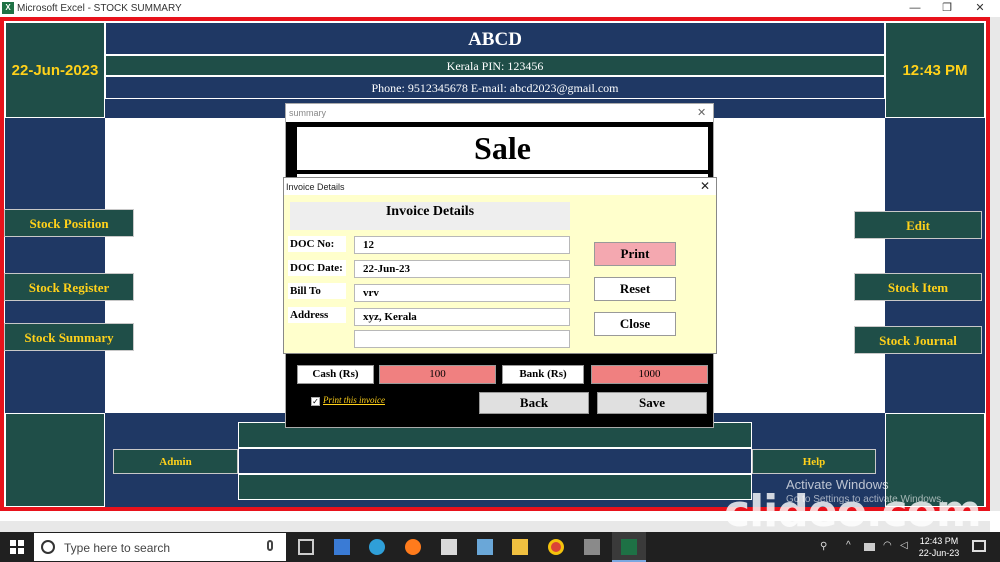 The image size is (1000, 562). What do you see at coordinates (500, 8) in the screenshot?
I see `window-title-bar: X Microsoft Excel - STOCK SUMMARY — ❐ ✕` at bounding box center [500, 8].